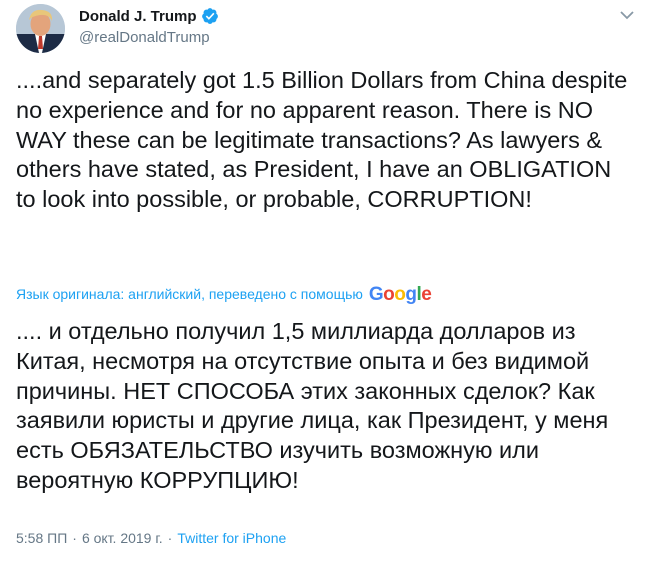  Describe the element at coordinates (411, 294) in the screenshot. I see `google-logo-letter: g` at that location.